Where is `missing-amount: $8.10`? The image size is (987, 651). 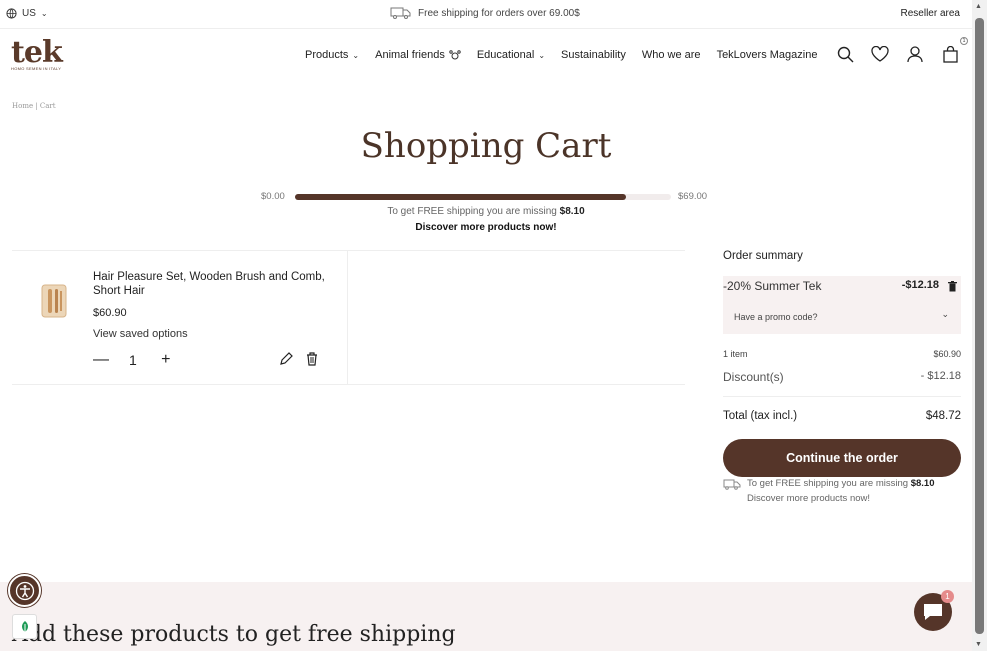 missing-amount: $8.10 is located at coordinates (572, 211).